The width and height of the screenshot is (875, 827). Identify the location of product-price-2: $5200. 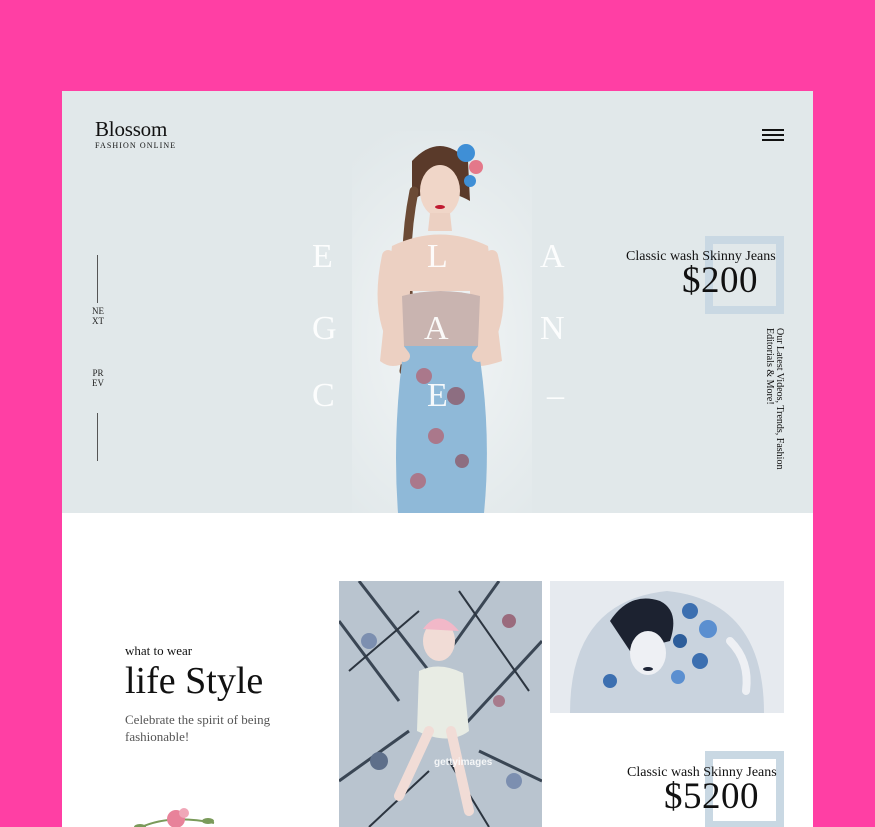
(711, 796).